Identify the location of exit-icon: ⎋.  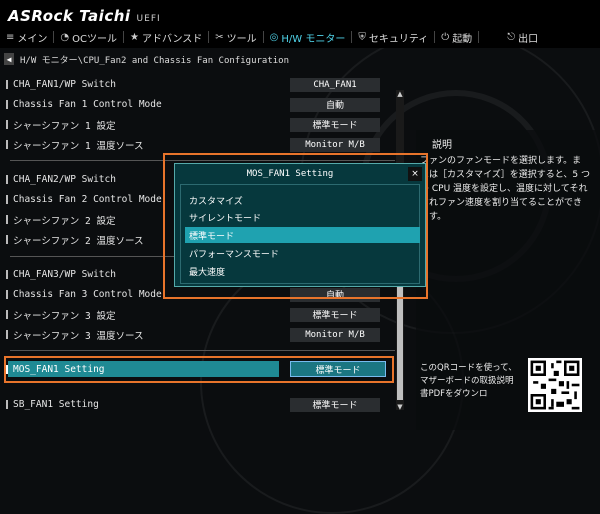
(511, 37).